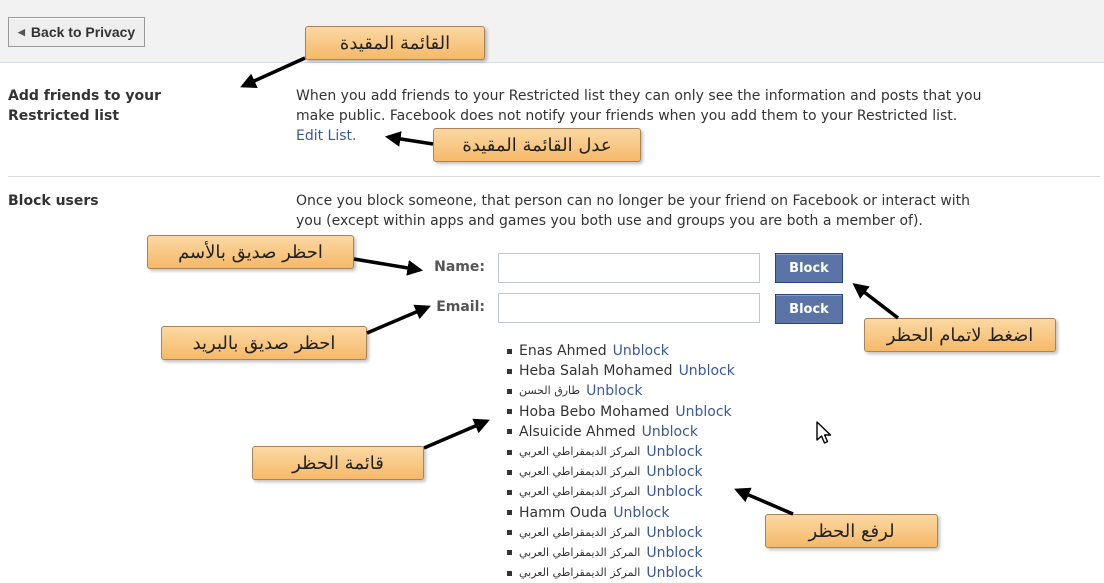  Describe the element at coordinates (554, 176) in the screenshot. I see `section-divider` at that location.